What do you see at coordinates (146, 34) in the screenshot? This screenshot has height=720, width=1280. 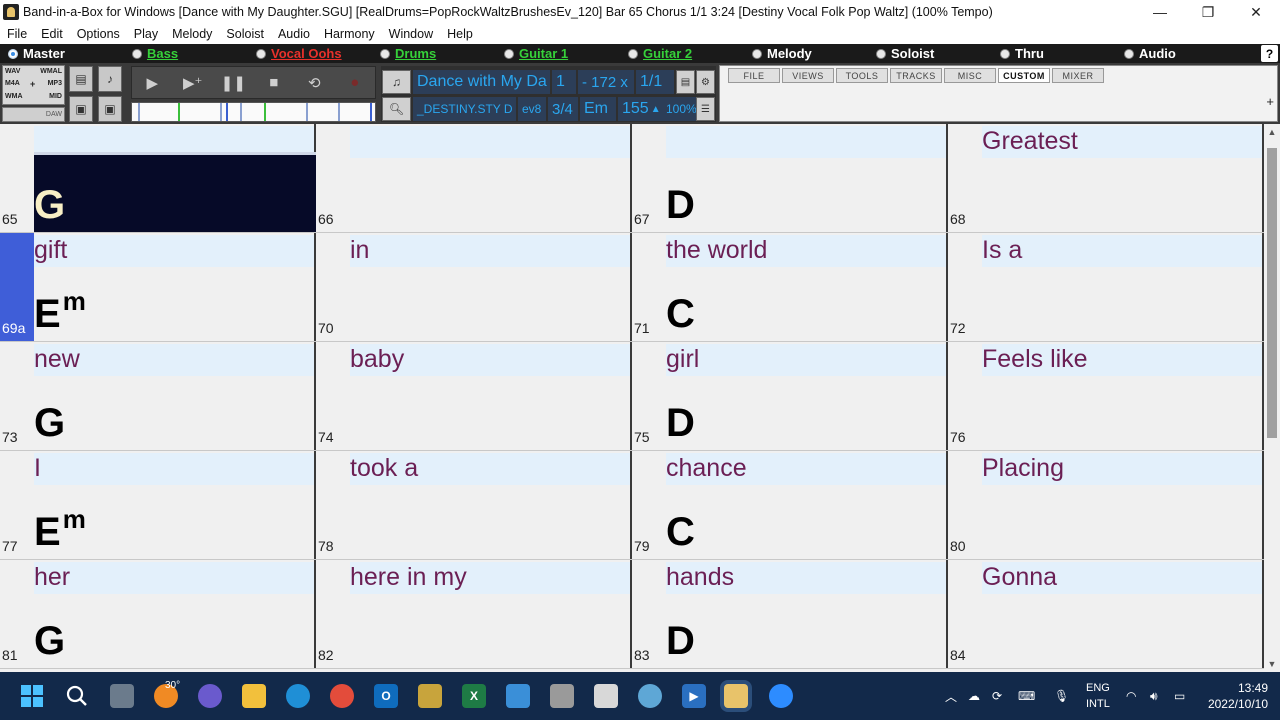 I see `menu-play: Play` at bounding box center [146, 34].